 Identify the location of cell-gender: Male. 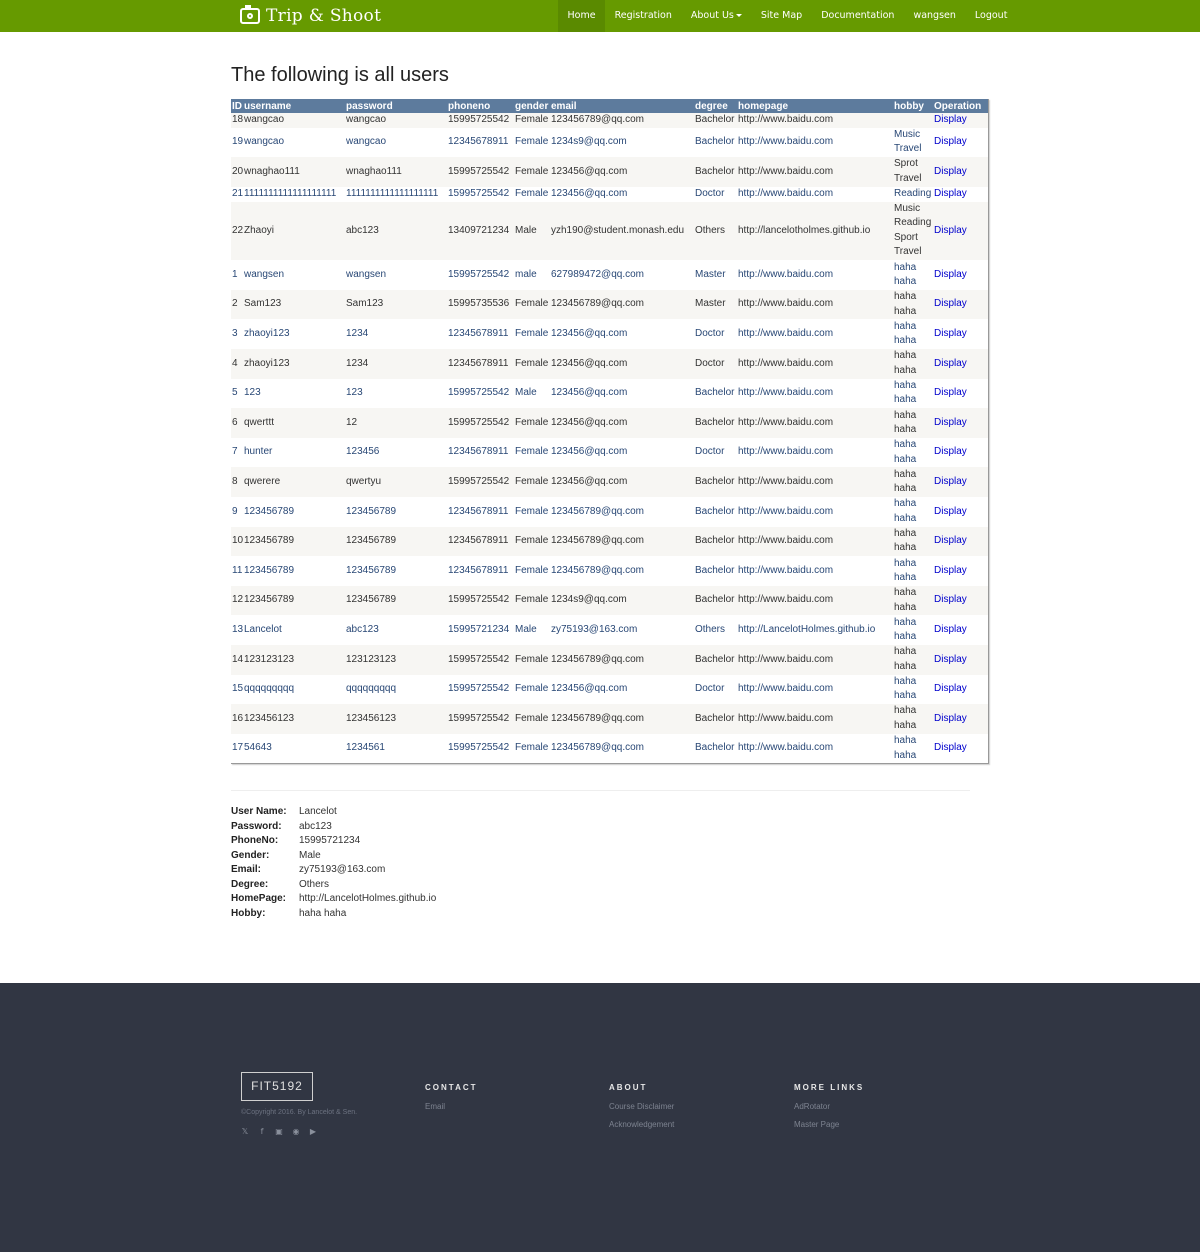
(532, 630).